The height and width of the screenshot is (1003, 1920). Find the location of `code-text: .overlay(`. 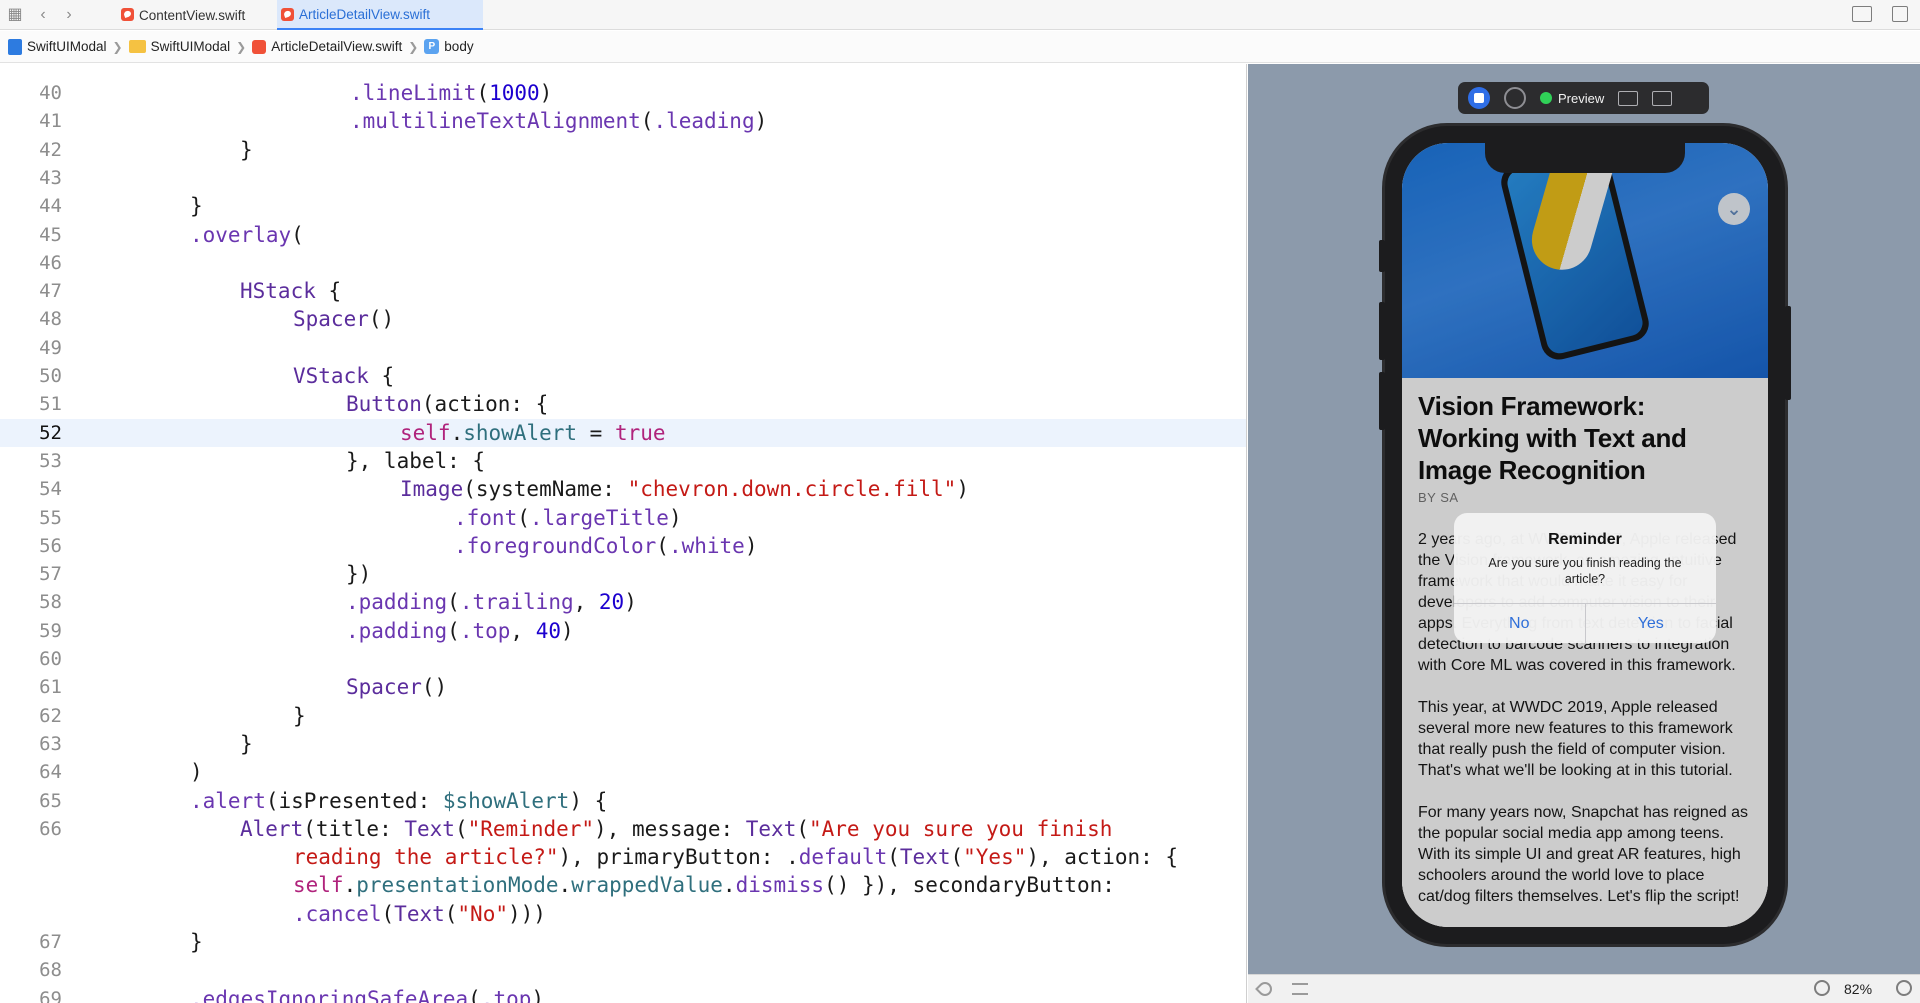

code-text: .overlay( is located at coordinates (247, 234).